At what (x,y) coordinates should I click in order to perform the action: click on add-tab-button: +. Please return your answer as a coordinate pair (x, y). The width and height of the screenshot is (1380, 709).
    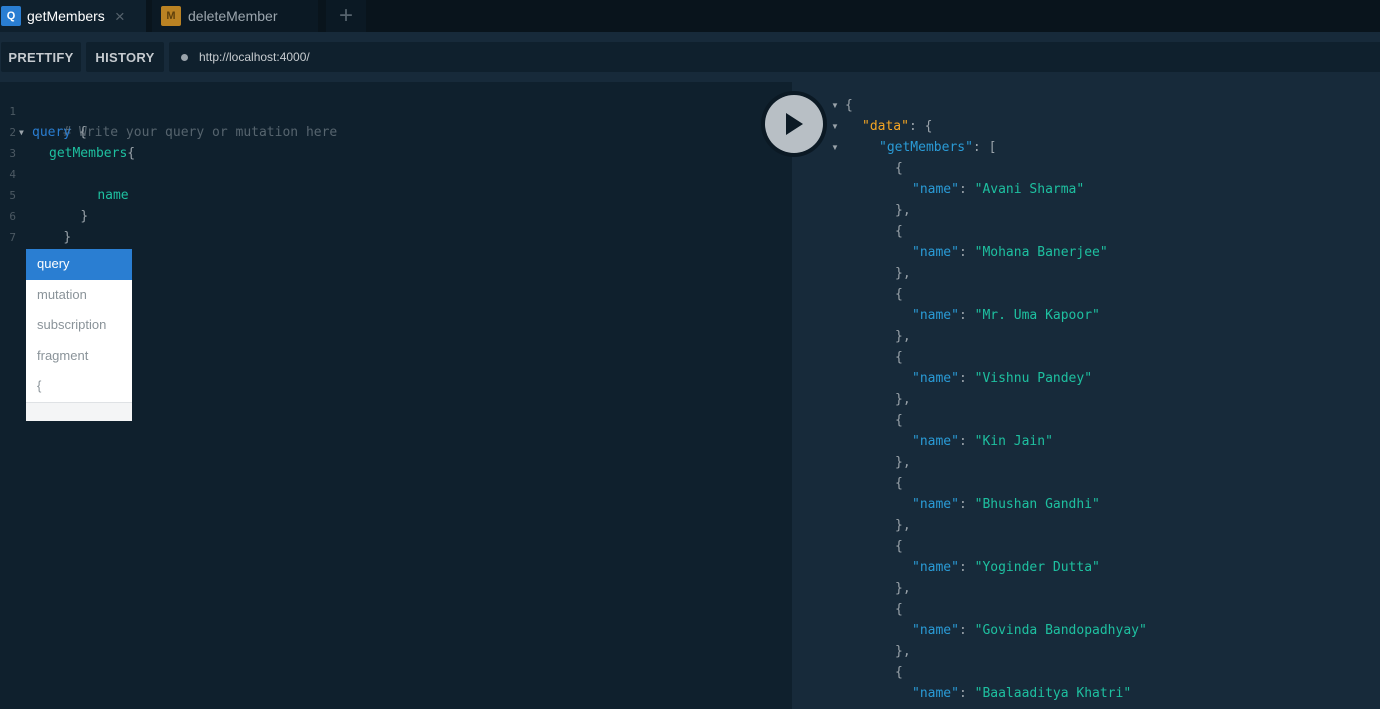
    Looking at the image, I should click on (346, 16).